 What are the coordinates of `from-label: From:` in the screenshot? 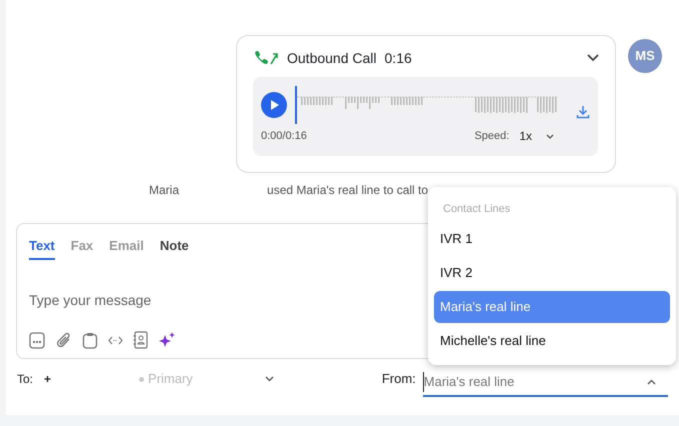 It's located at (399, 379).